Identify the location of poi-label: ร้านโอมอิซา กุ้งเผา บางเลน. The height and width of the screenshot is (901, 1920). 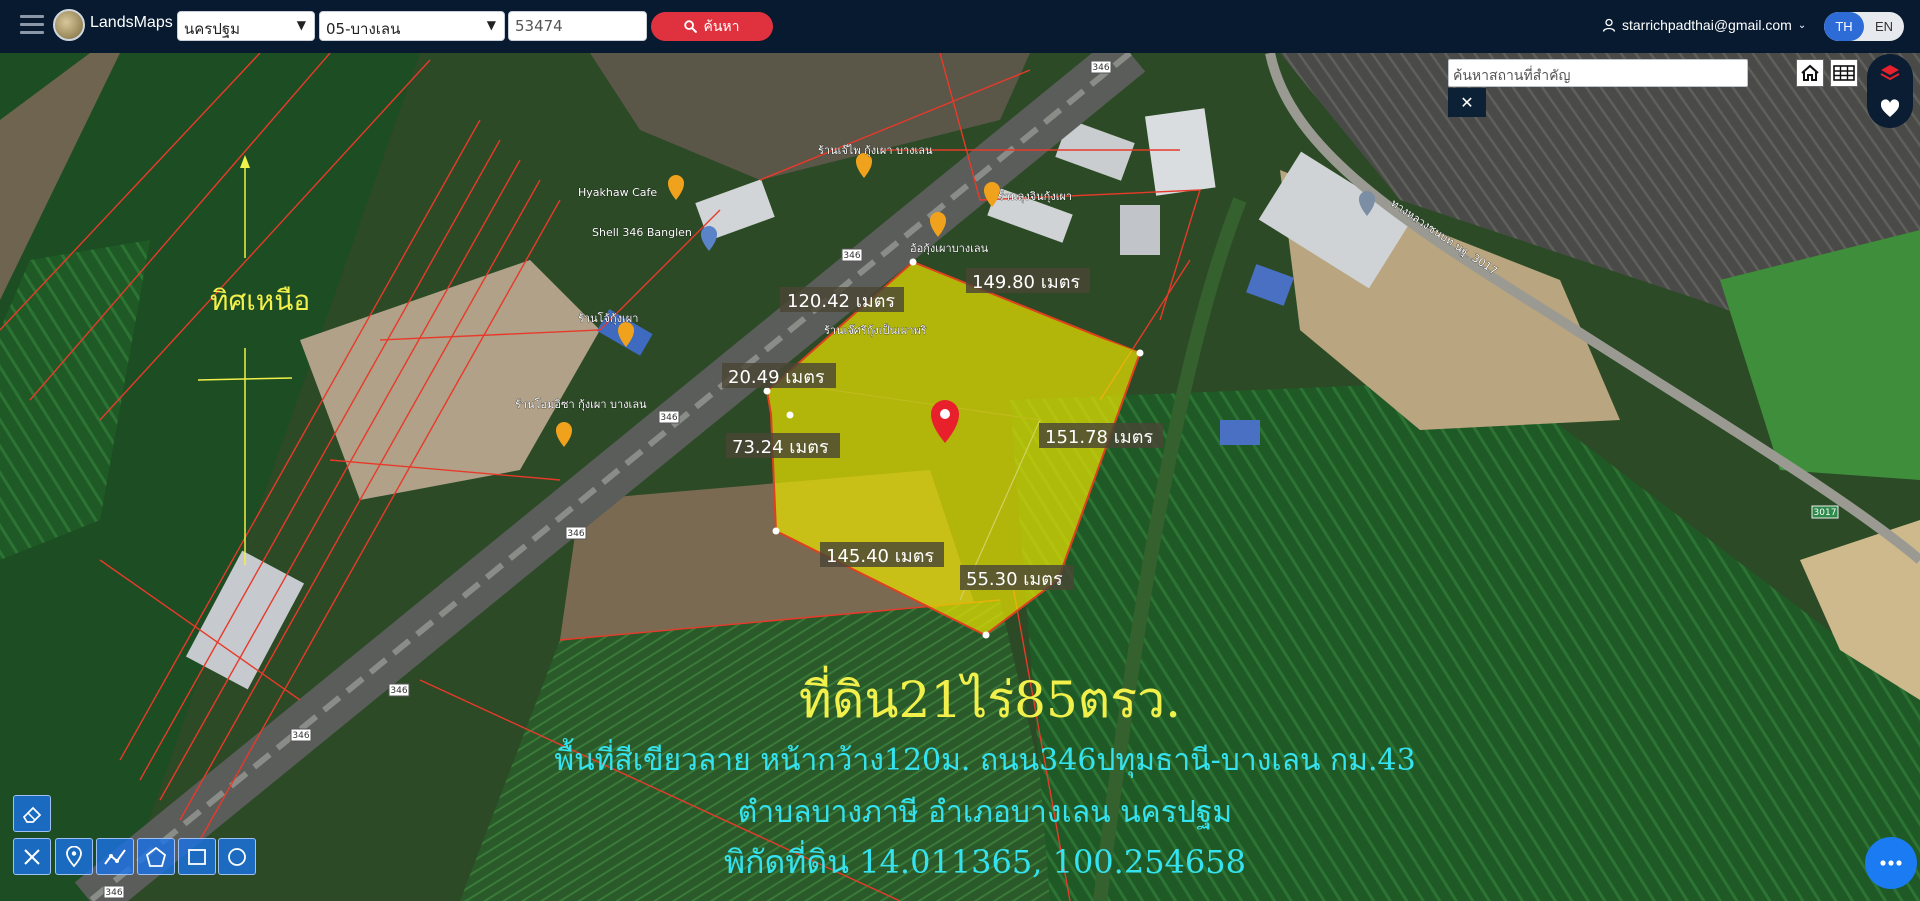
(581, 404).